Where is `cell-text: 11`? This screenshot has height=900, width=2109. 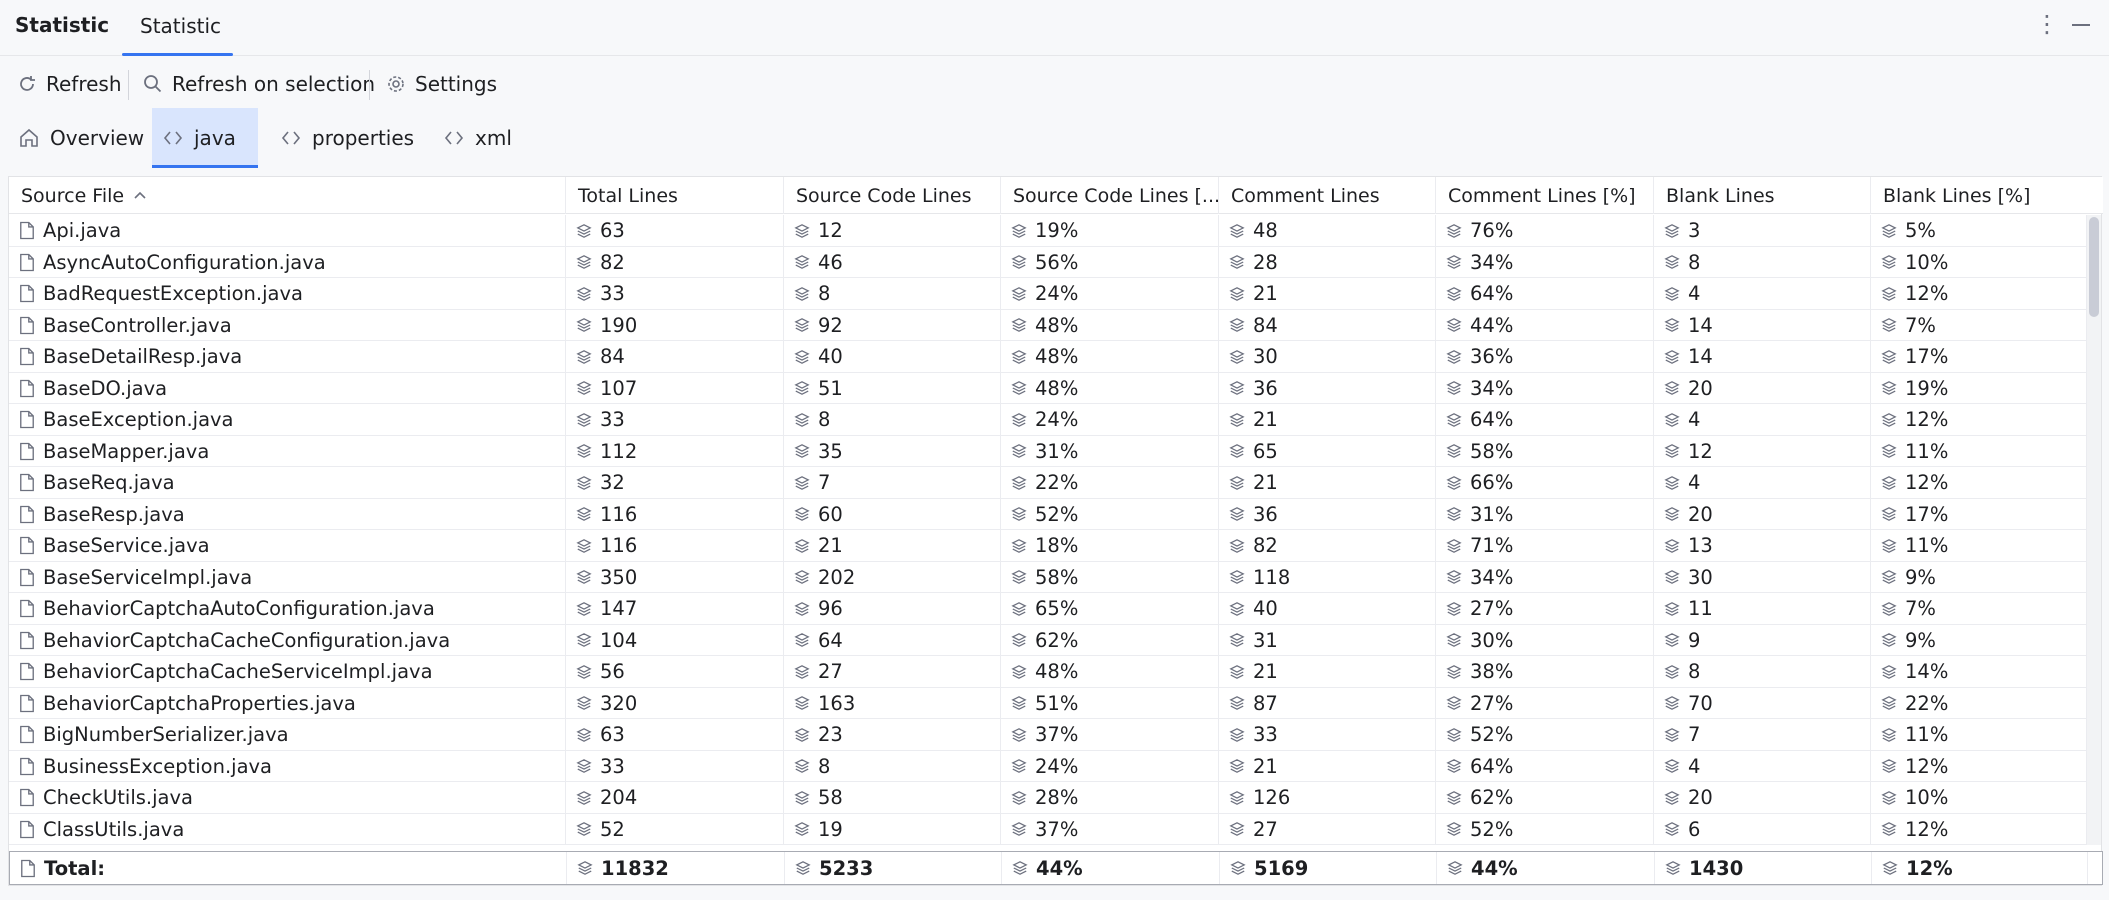 cell-text: 11 is located at coordinates (1700, 608).